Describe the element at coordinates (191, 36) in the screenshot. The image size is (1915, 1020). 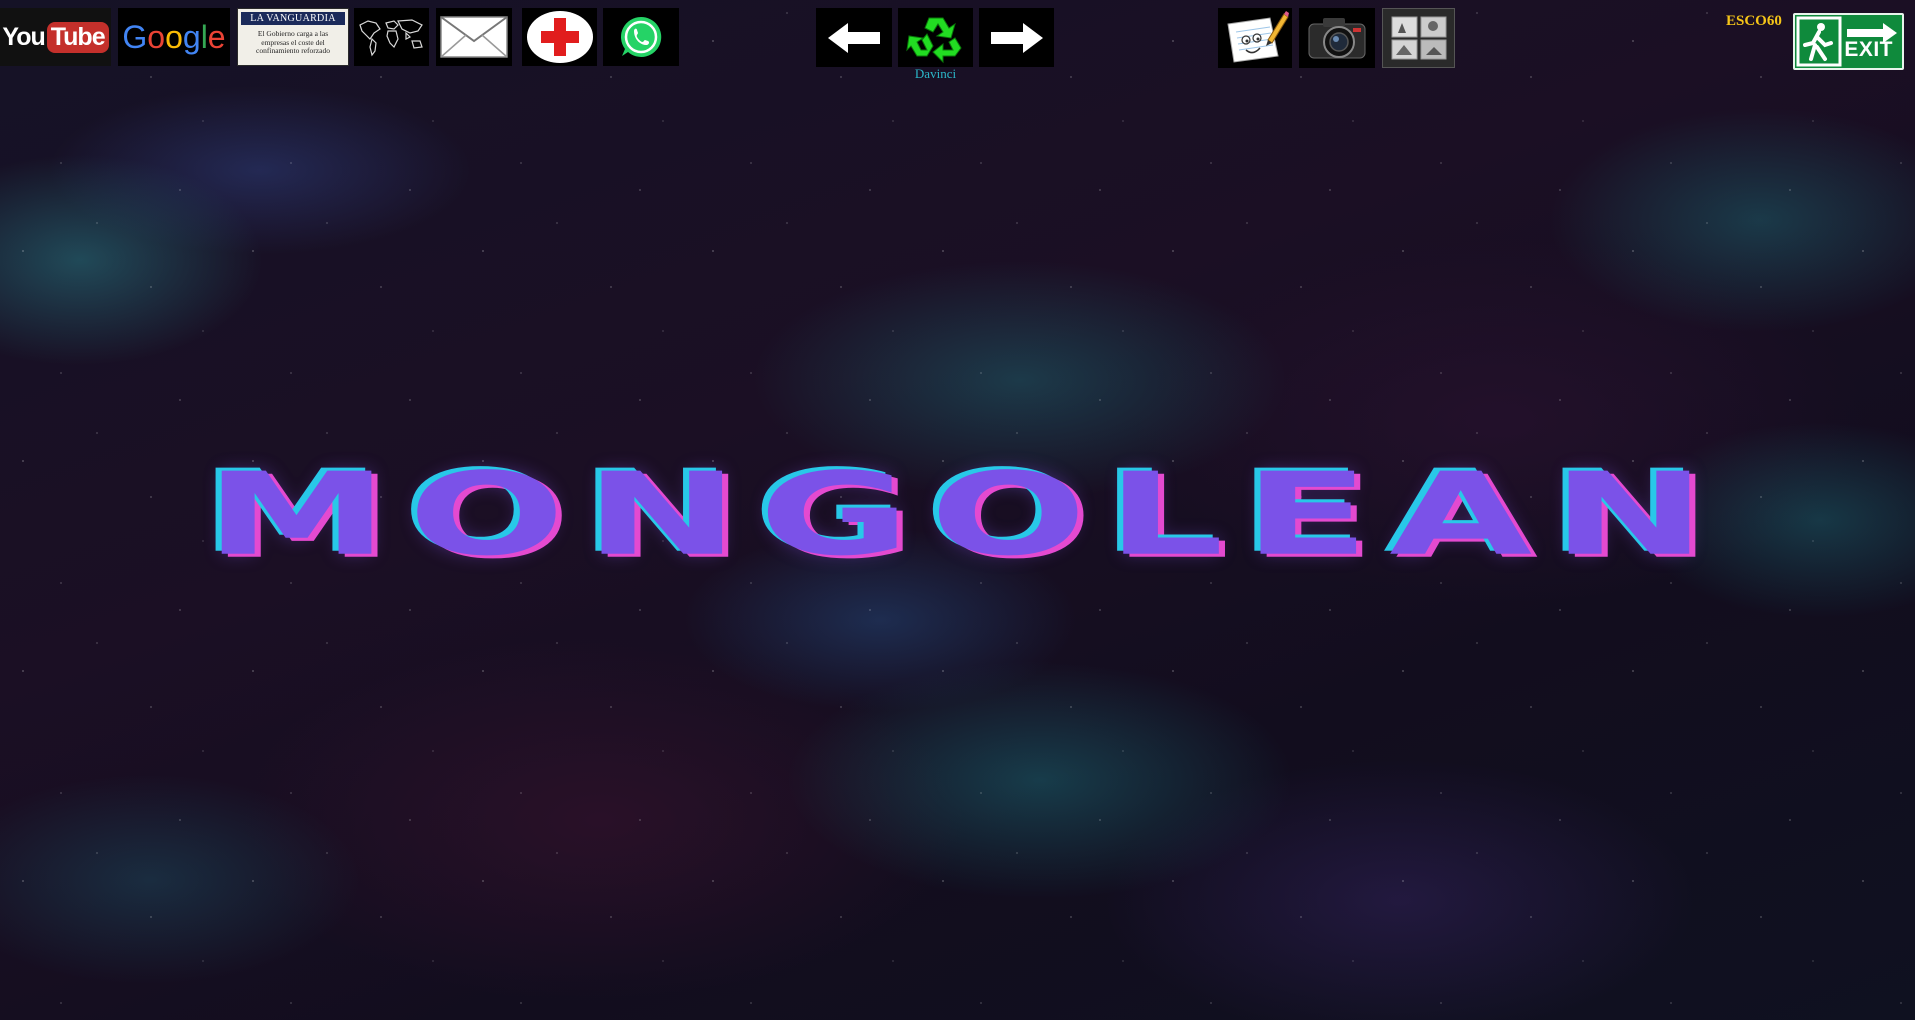
I see `google-letter: g` at that location.